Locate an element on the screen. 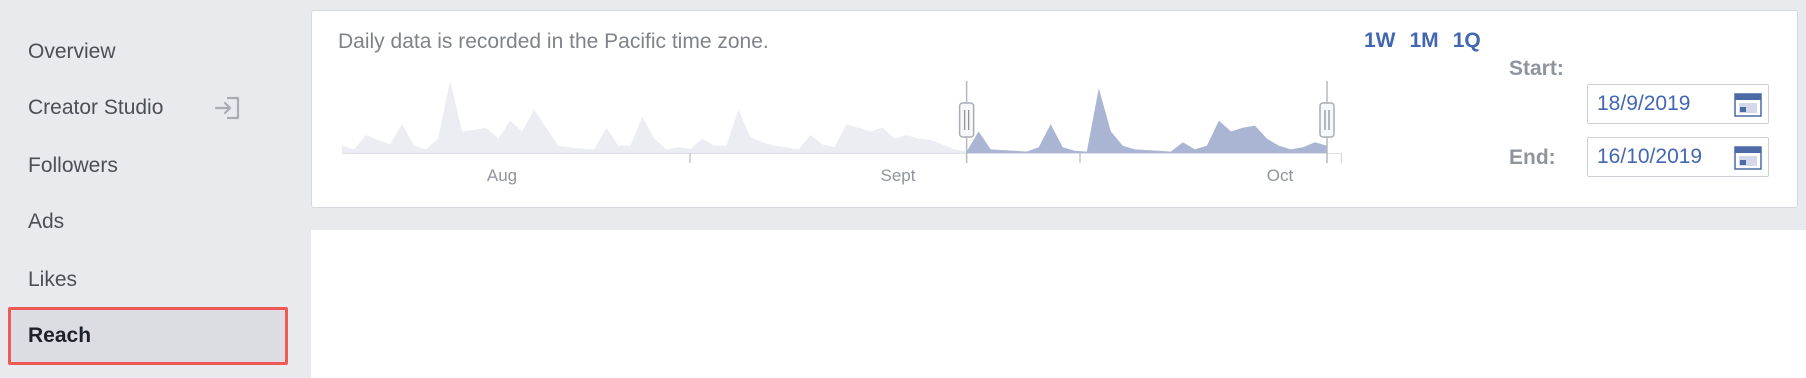 This screenshot has height=378, width=1806. sidebar-item-label: Overview is located at coordinates (72, 51).